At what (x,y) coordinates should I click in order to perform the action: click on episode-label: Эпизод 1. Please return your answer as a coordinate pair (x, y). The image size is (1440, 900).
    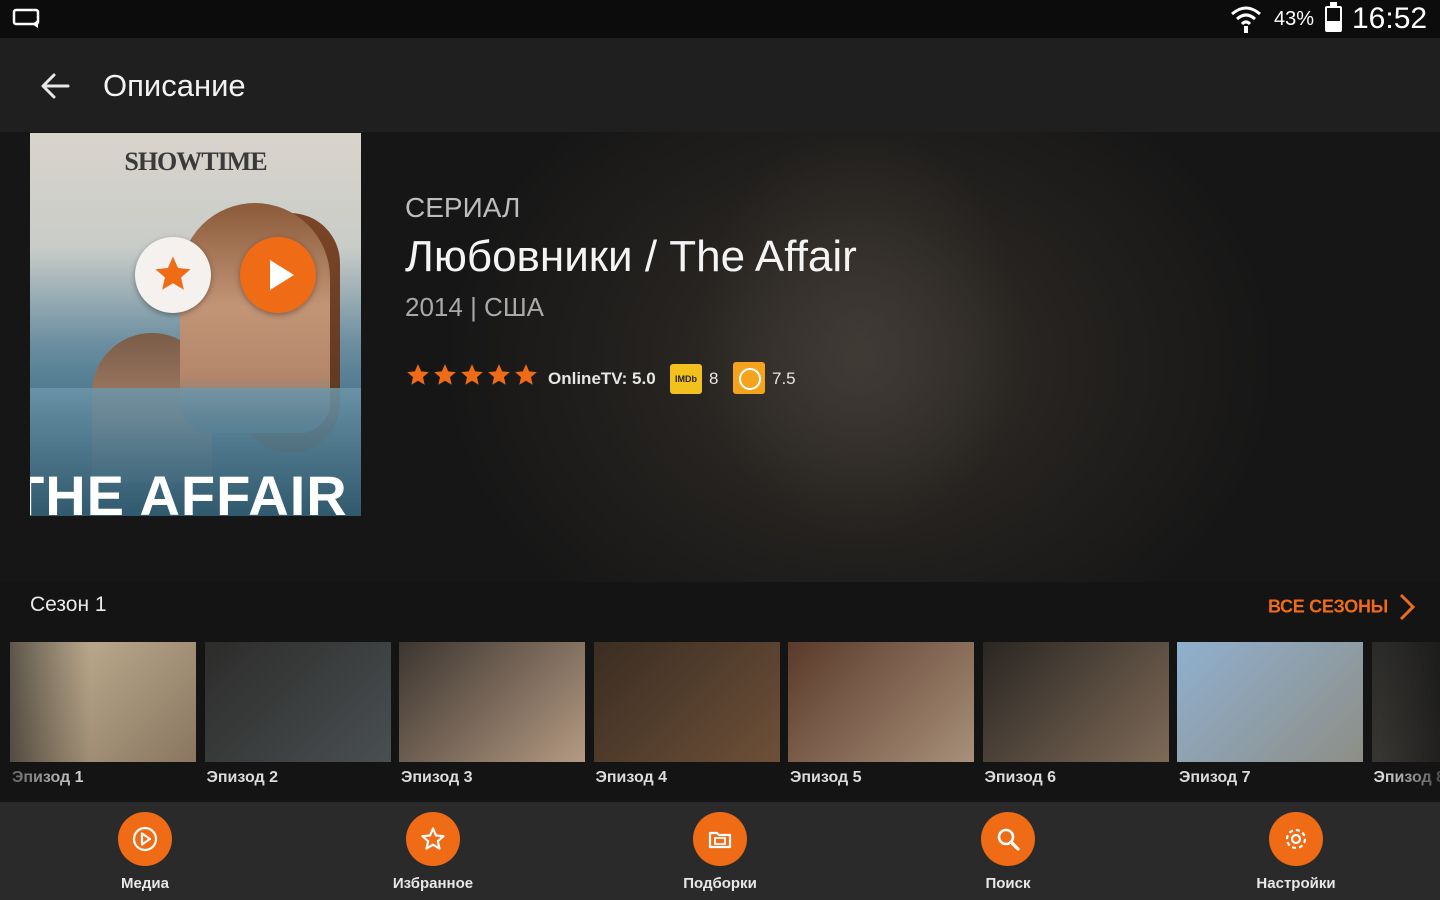
    Looking at the image, I should click on (48, 777).